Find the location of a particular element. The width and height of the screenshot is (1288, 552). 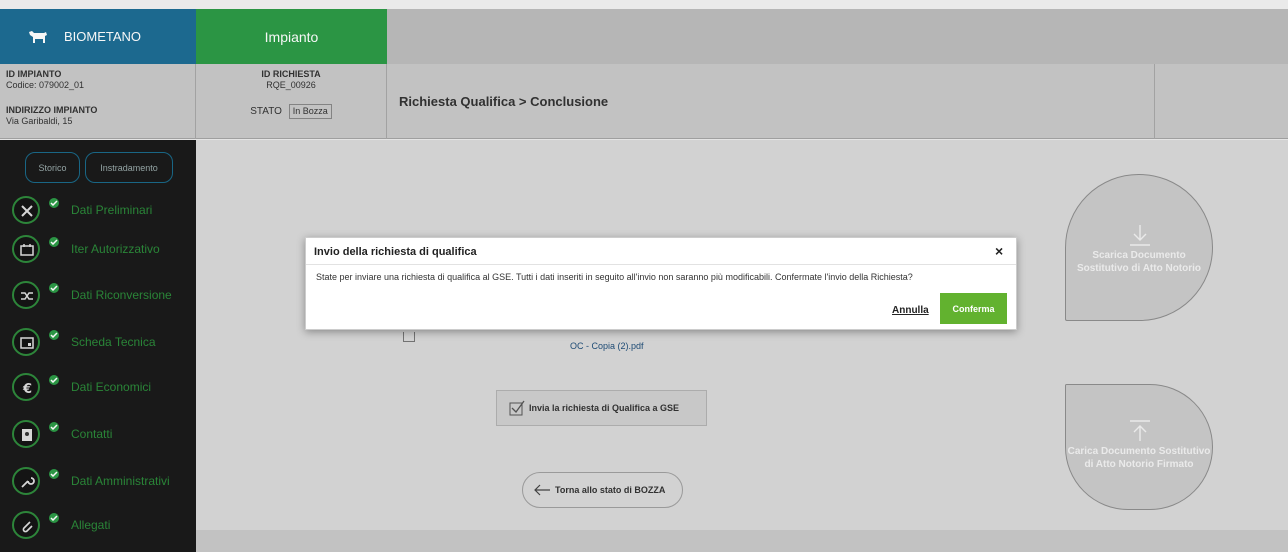

divider is located at coordinates (661, 264).